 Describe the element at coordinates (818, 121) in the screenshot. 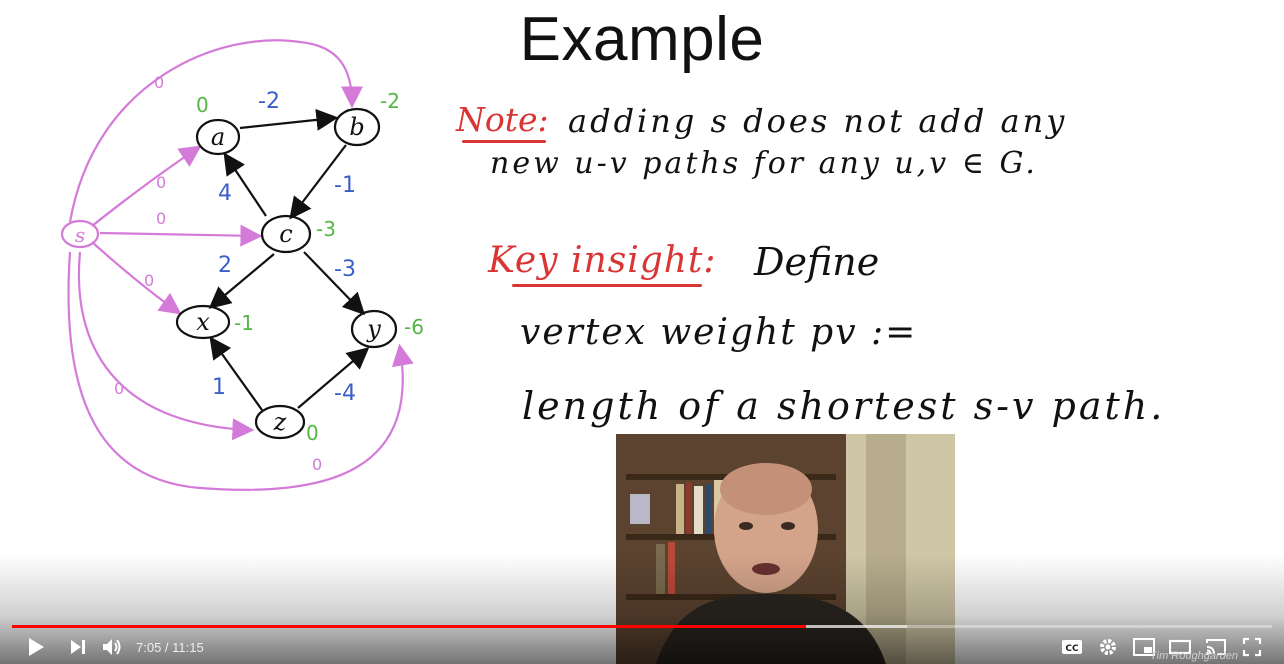

I see `note-text-line1: adding s does not add any` at that location.